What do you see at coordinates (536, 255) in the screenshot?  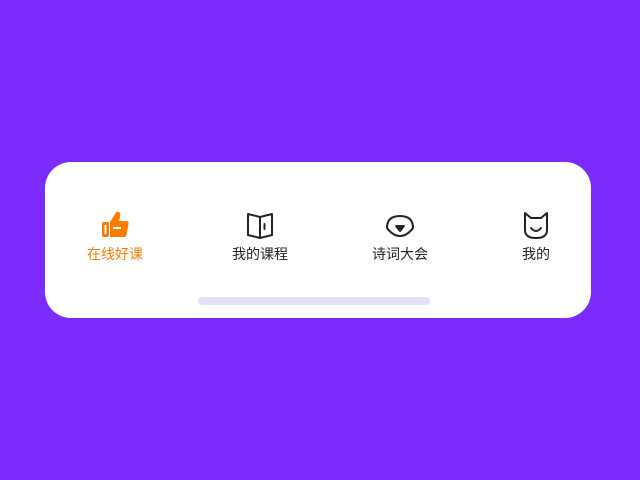 I see `tab-label-profile: 我的` at bounding box center [536, 255].